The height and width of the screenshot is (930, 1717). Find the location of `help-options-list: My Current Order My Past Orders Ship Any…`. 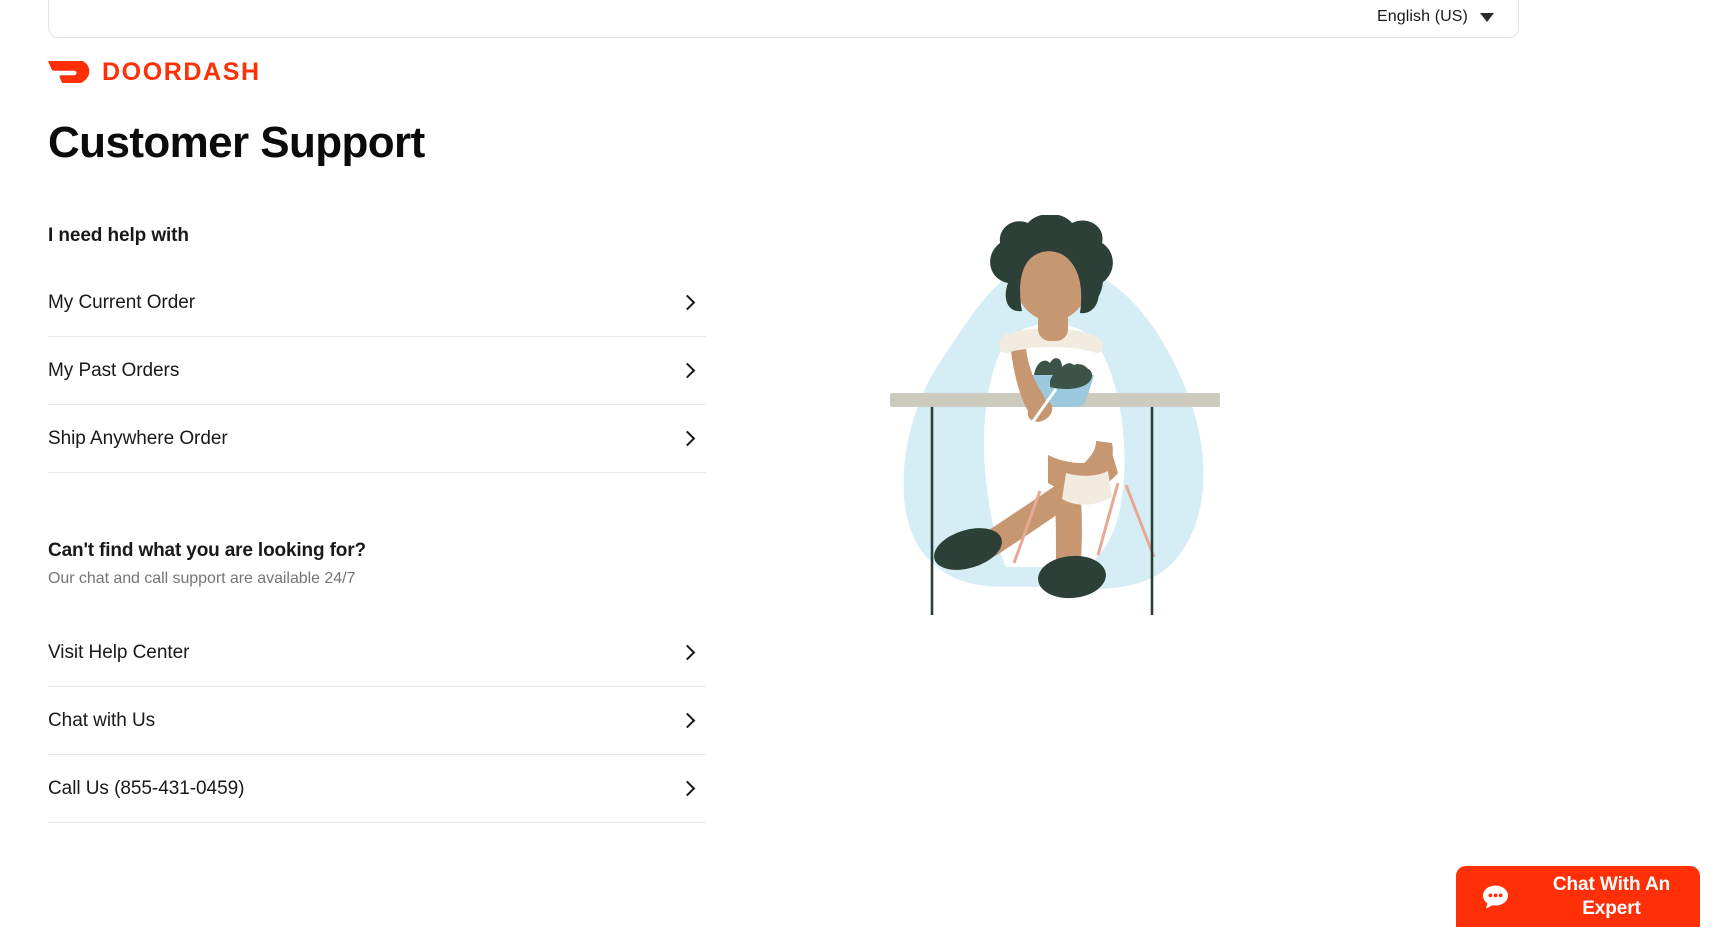

help-options-list: My Current Order My Past Orders Ship Any… is located at coordinates (377, 371).